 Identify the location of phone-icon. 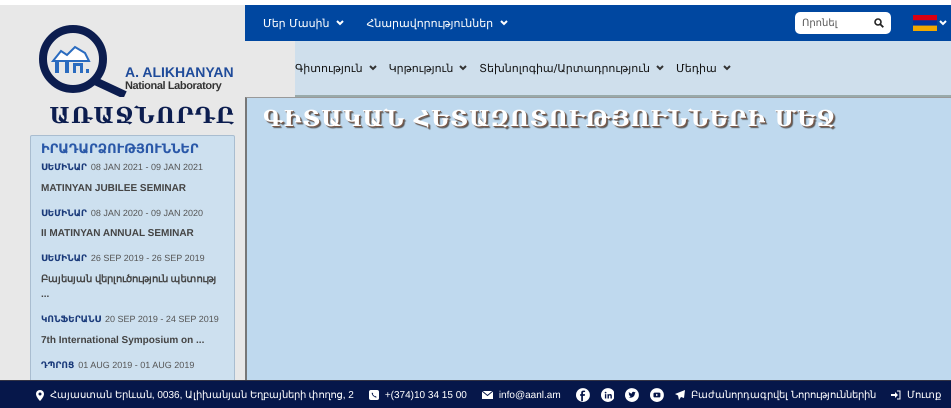
(373, 395).